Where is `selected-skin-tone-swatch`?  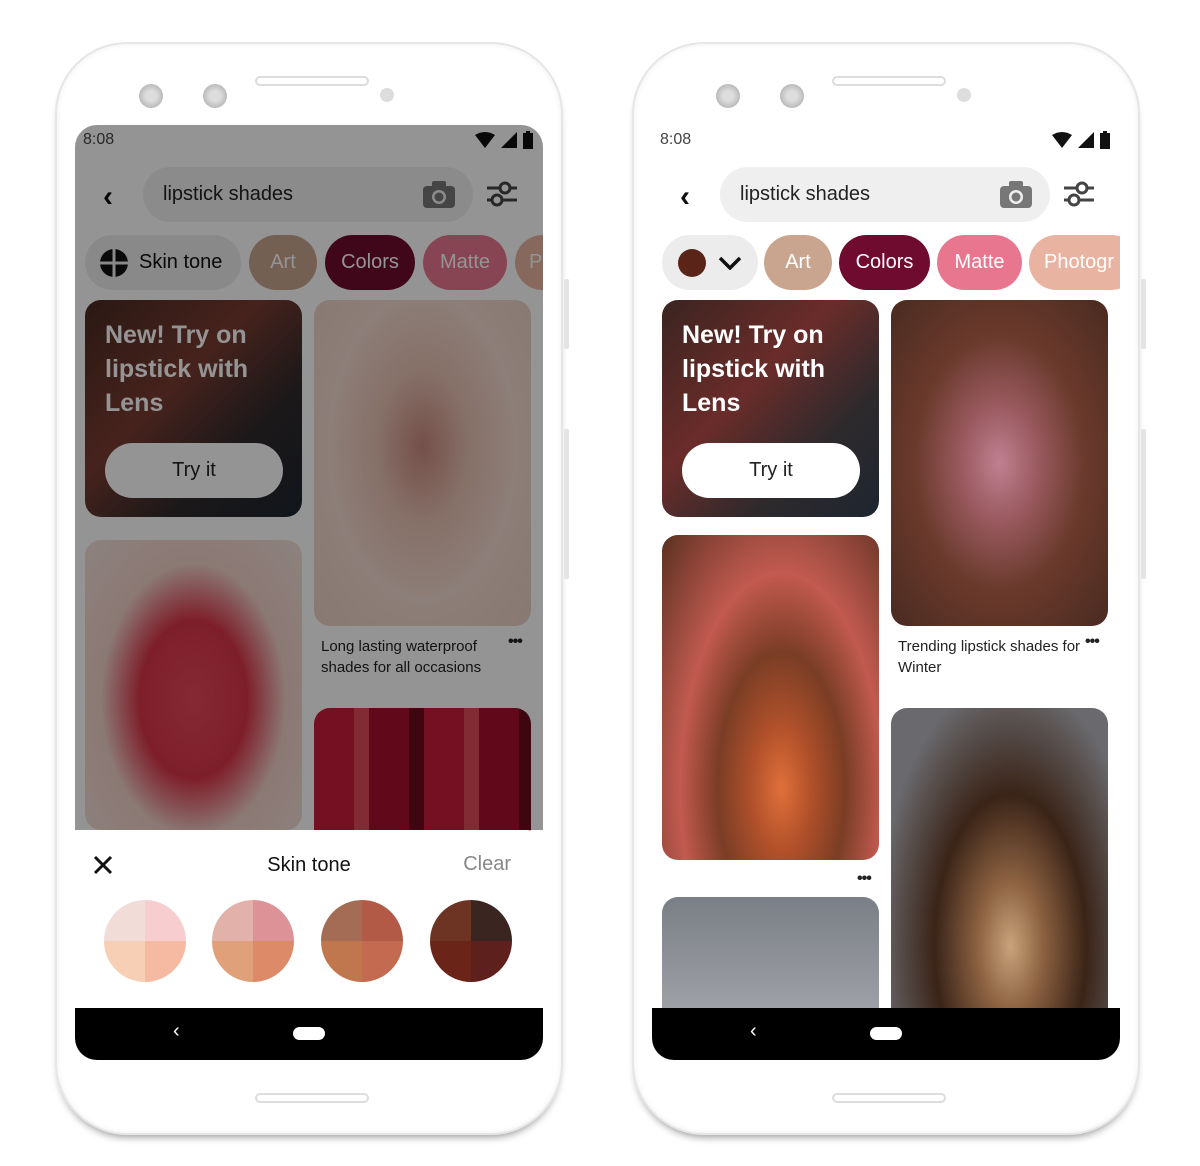
selected-skin-tone-swatch is located at coordinates (692, 262).